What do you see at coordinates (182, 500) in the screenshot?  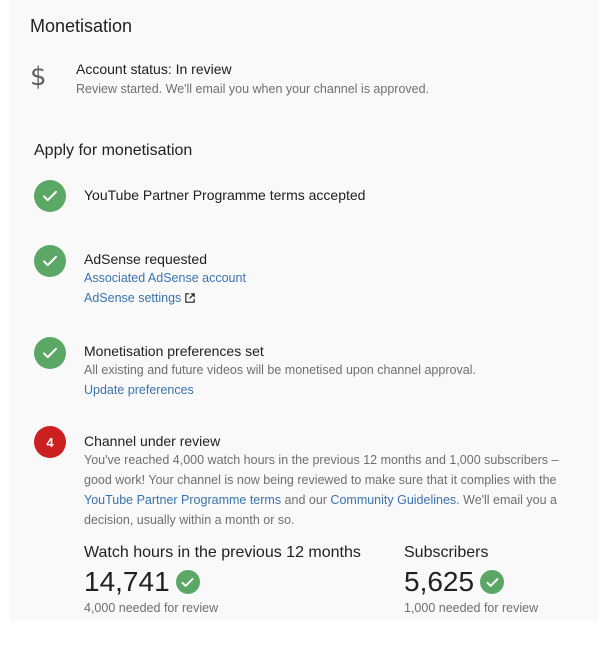 I see `partner-terms-link: YouTube Partner Programme terms` at bounding box center [182, 500].